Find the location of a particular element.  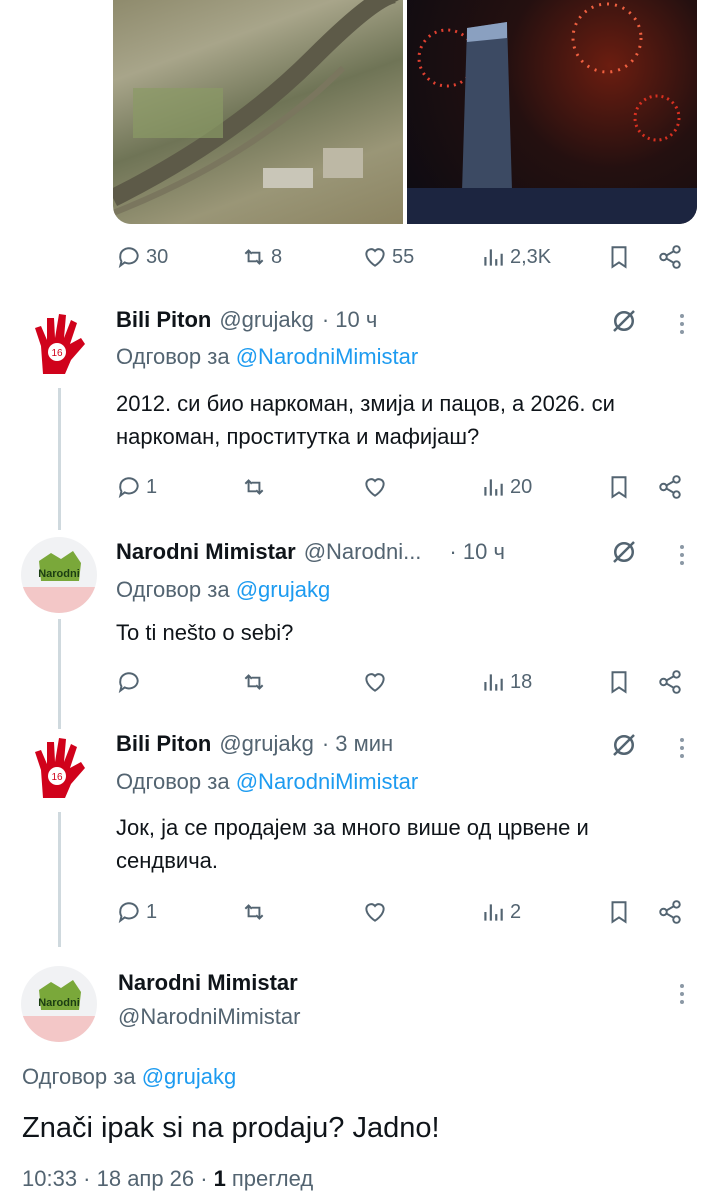

views-button: 18 is located at coordinates (506, 682).